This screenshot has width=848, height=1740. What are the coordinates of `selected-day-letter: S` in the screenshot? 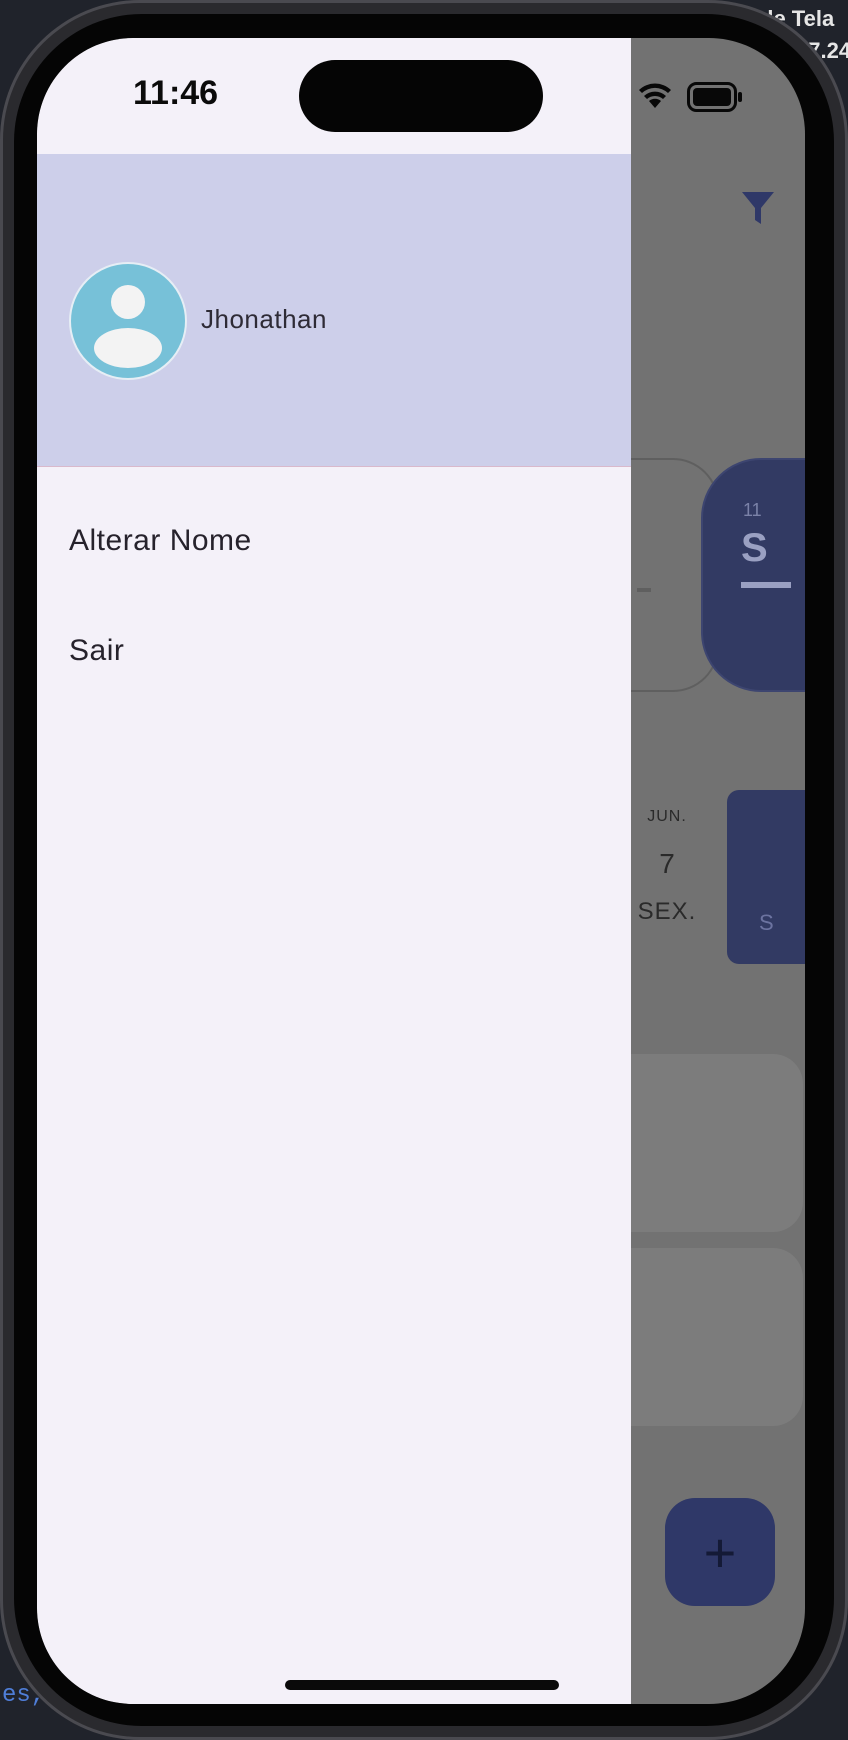 It's located at (766, 922).